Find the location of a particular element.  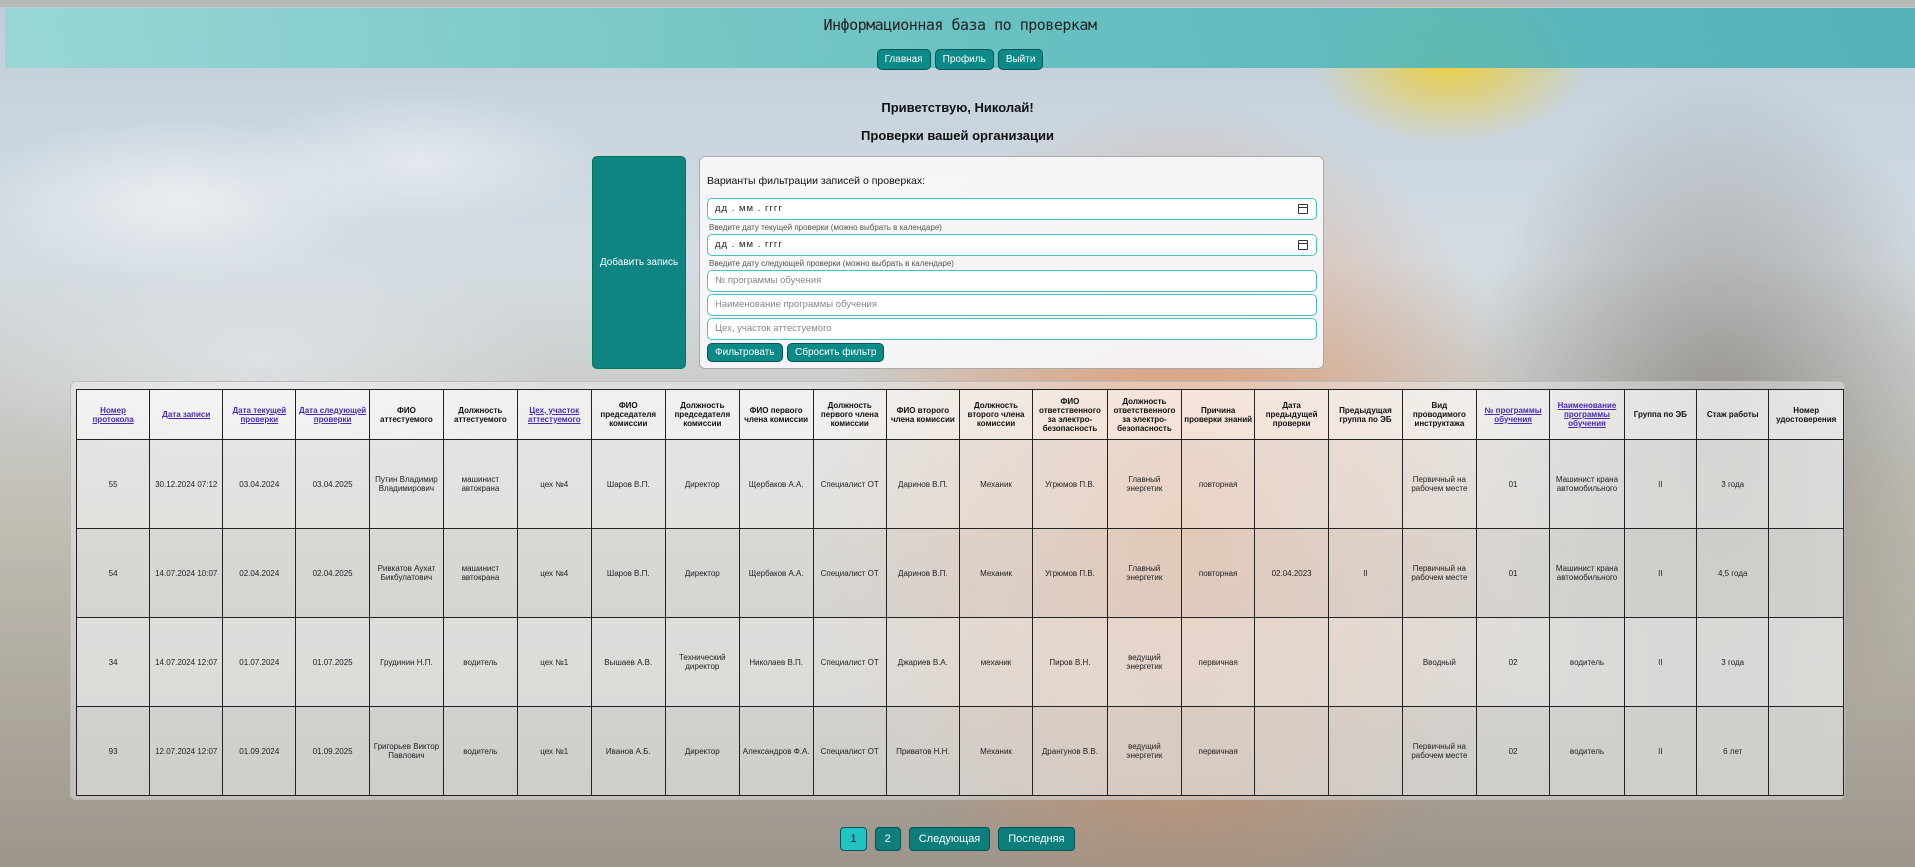

column-header: Вид проводимого инструктажа is located at coordinates (1439, 414).